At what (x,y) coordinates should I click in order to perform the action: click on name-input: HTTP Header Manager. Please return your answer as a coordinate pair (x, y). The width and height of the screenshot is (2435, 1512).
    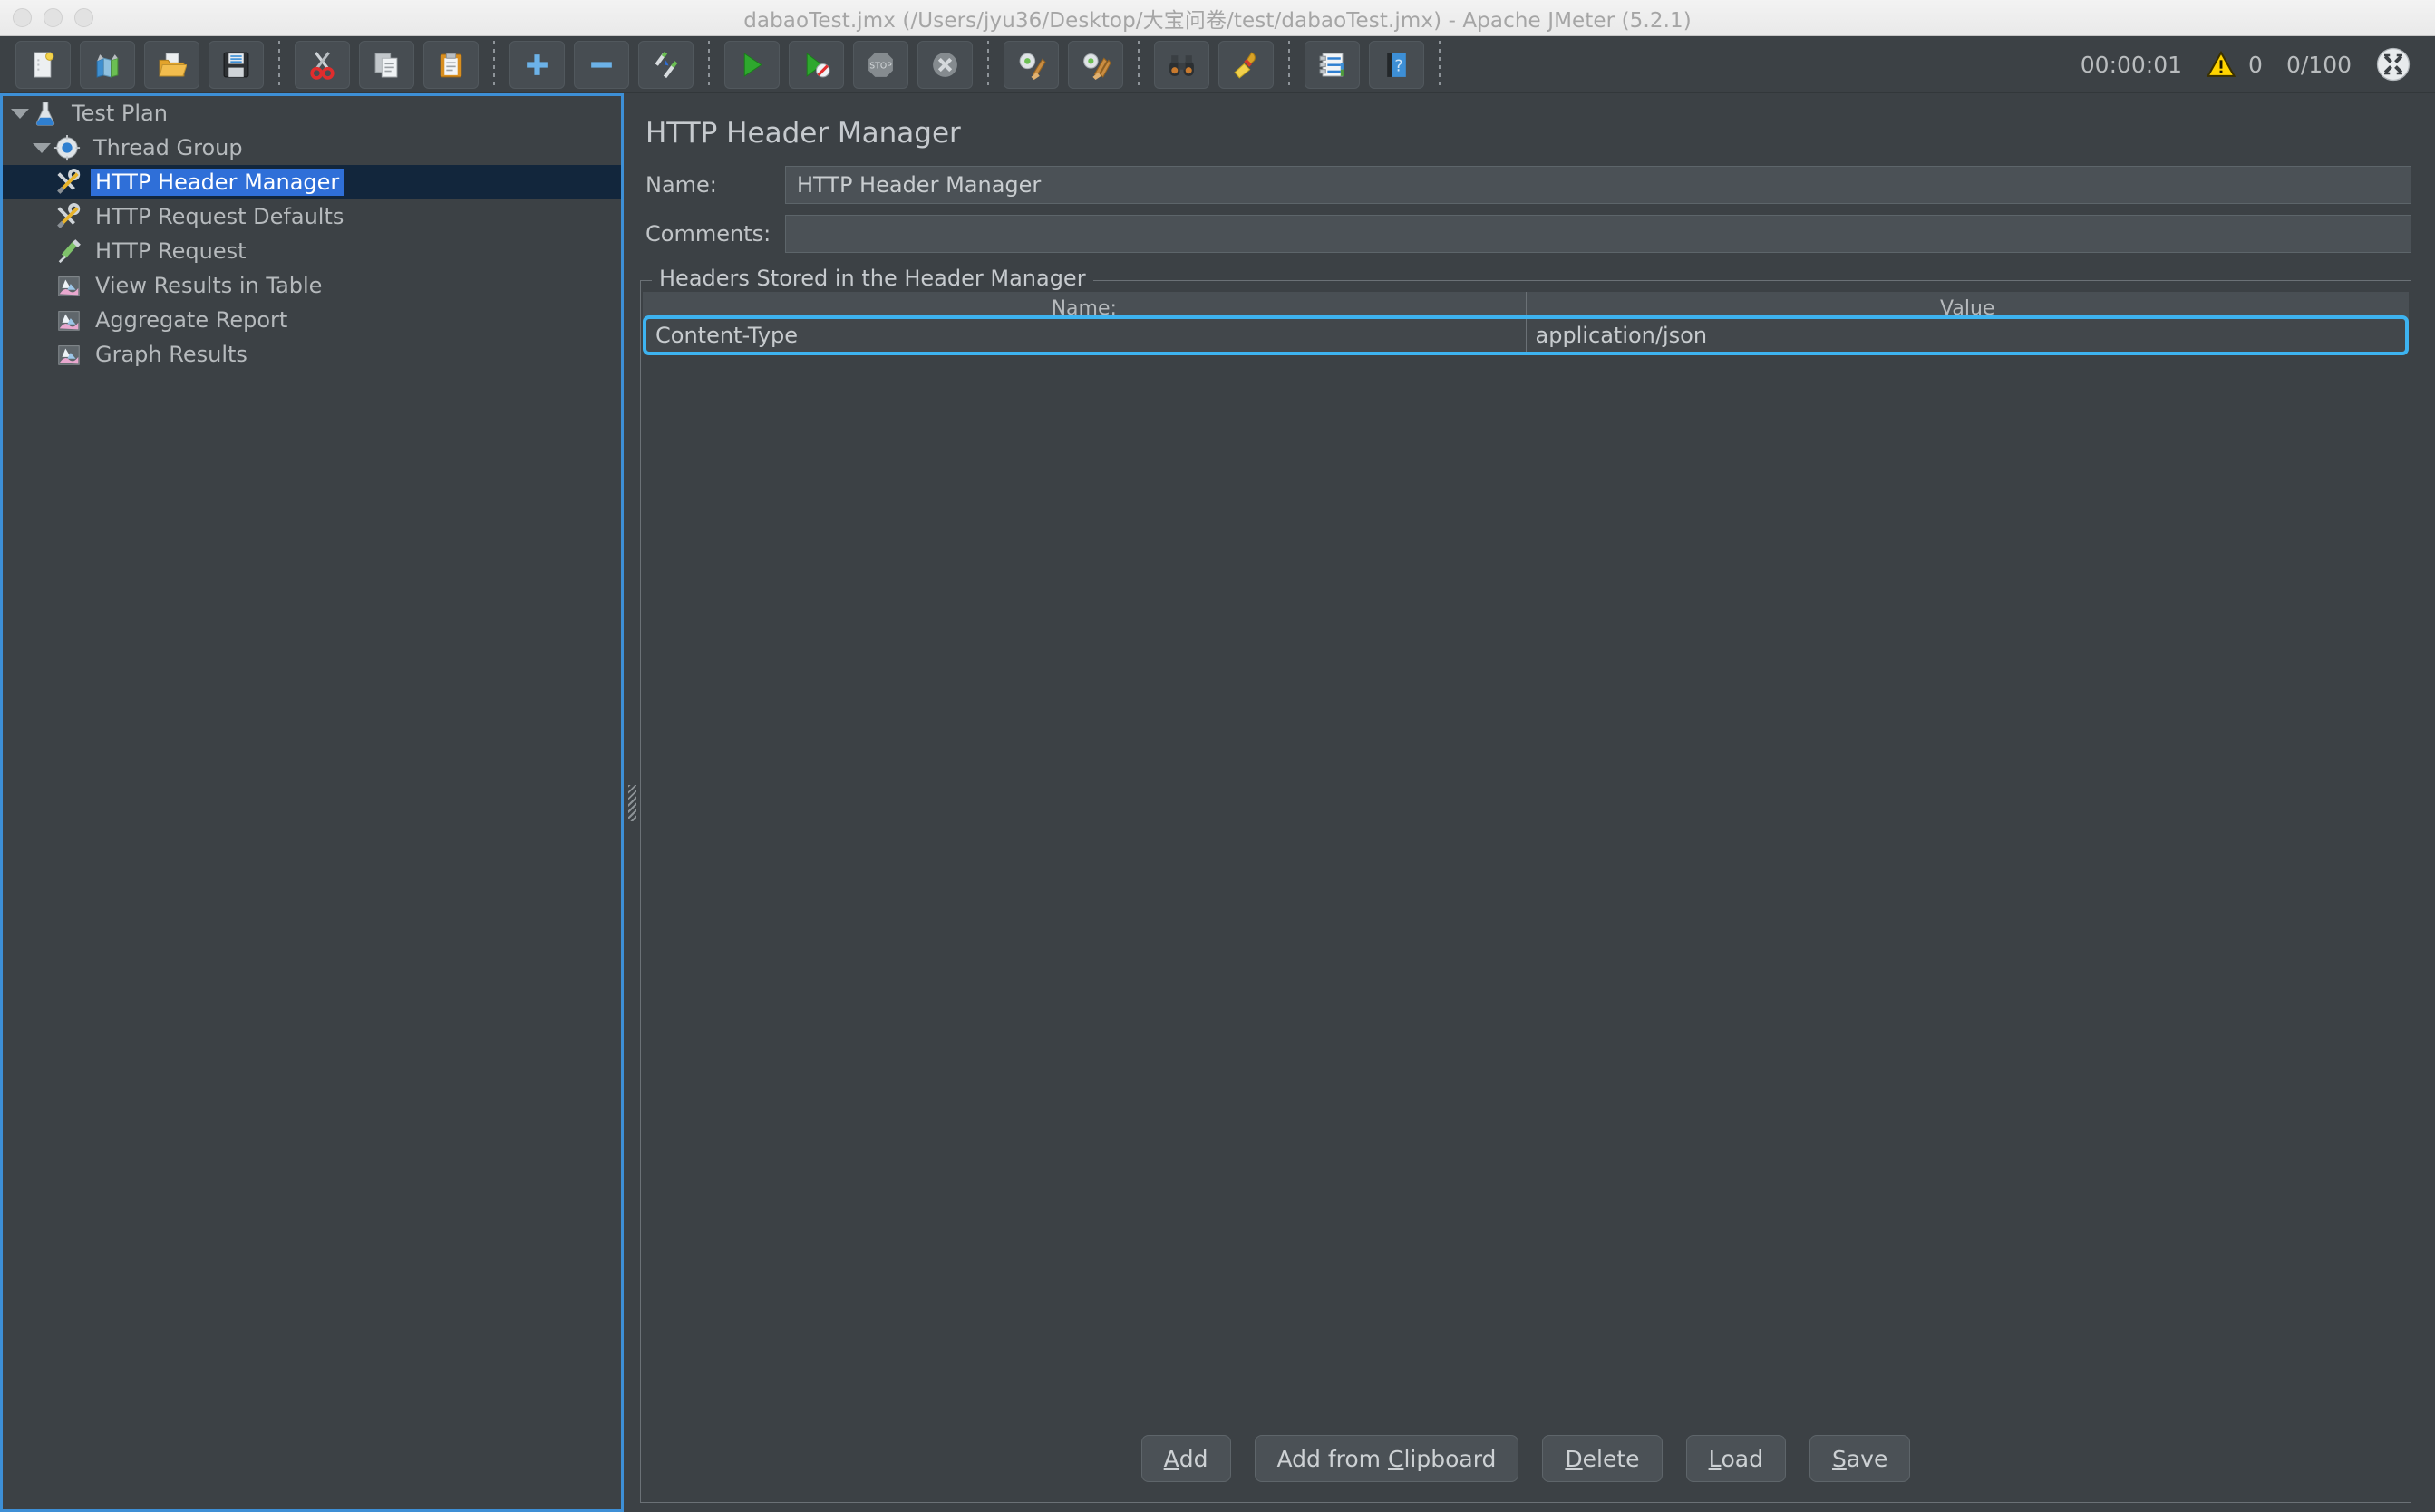
    Looking at the image, I should click on (1598, 185).